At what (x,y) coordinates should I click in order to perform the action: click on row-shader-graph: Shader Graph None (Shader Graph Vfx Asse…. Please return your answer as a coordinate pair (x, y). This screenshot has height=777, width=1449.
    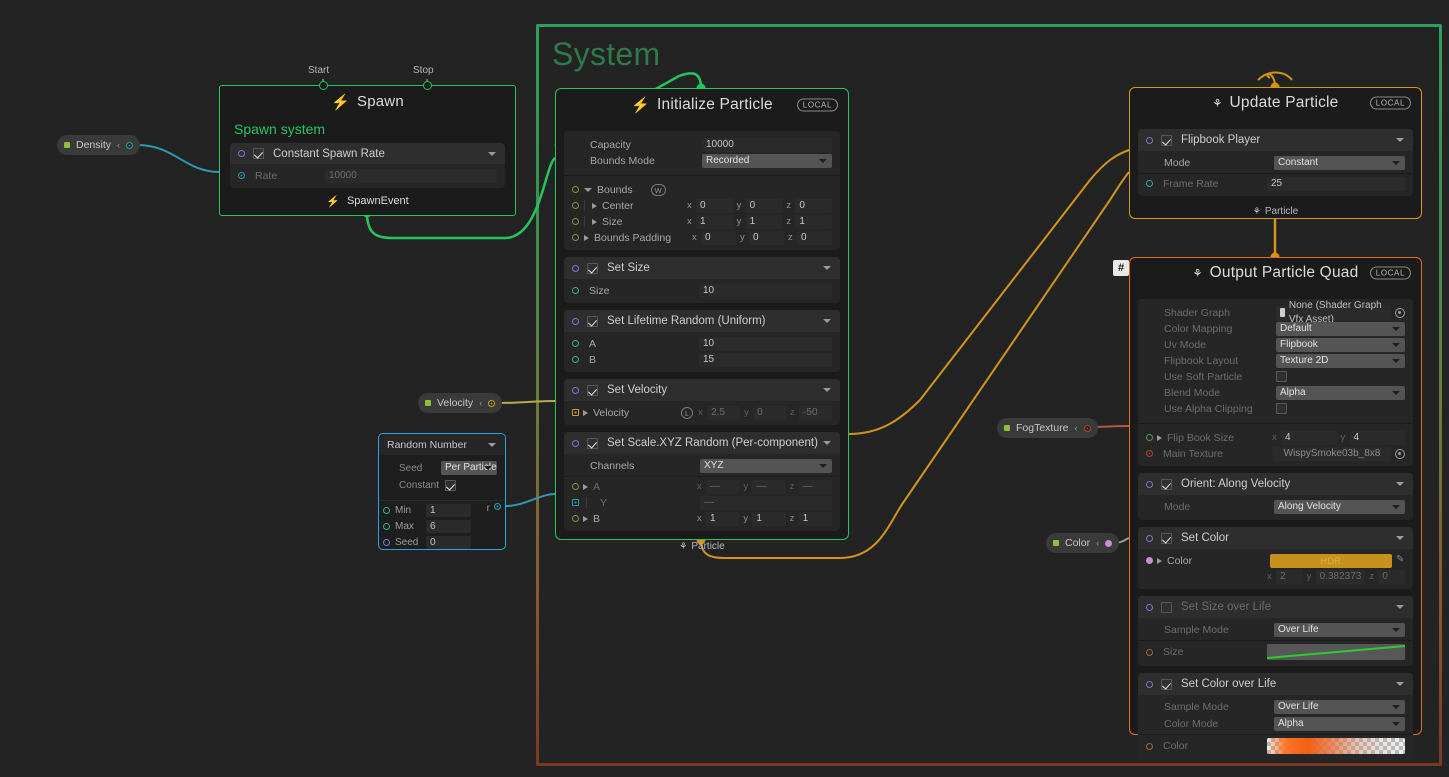
    Looking at the image, I should click on (1275, 312).